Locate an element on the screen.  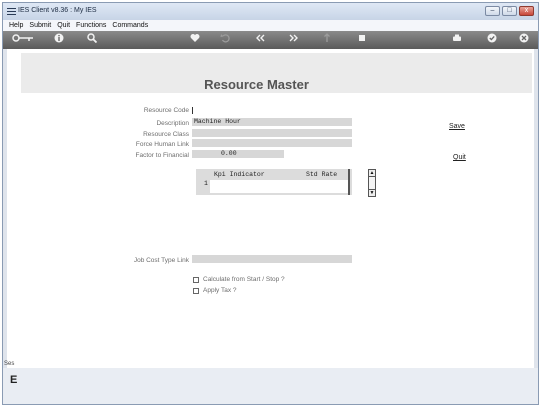
grid-cell is located at coordinates (279, 186).